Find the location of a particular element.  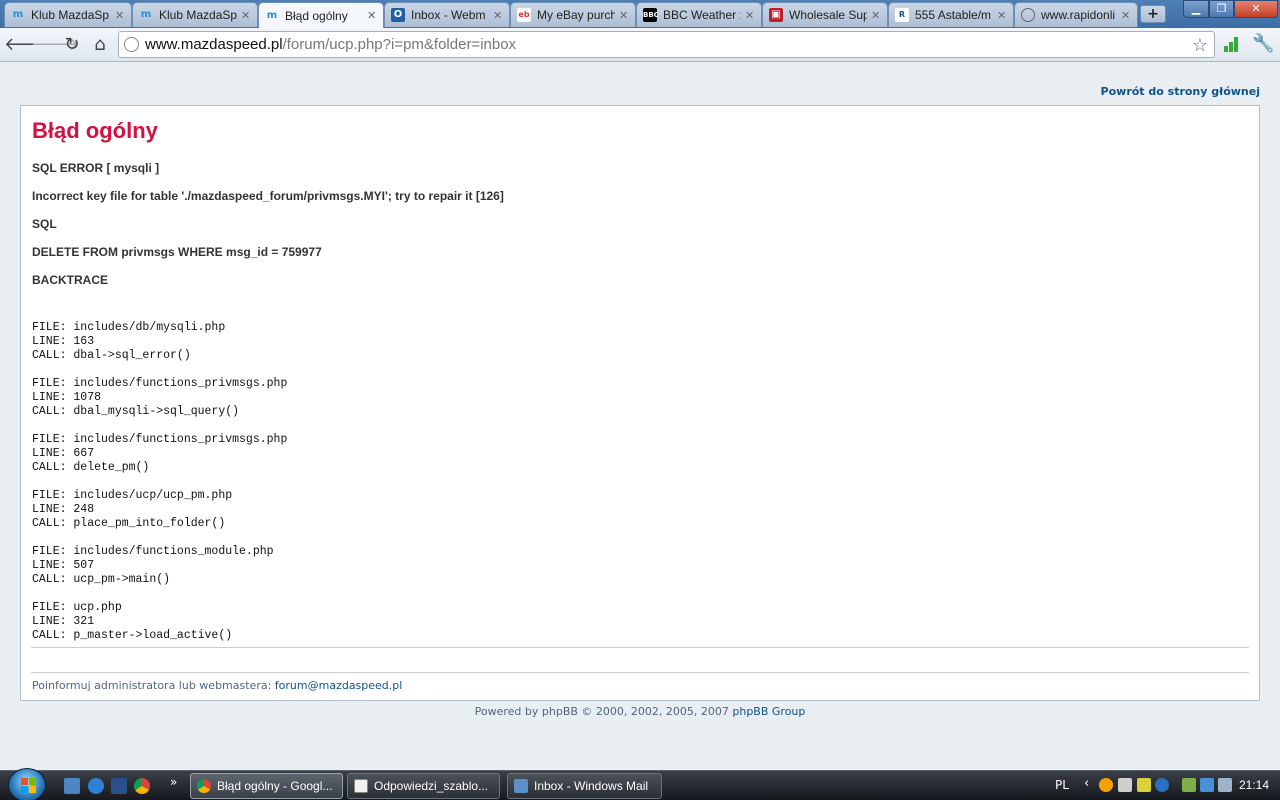

back-button: 🡐 is located at coordinates (28, 45).